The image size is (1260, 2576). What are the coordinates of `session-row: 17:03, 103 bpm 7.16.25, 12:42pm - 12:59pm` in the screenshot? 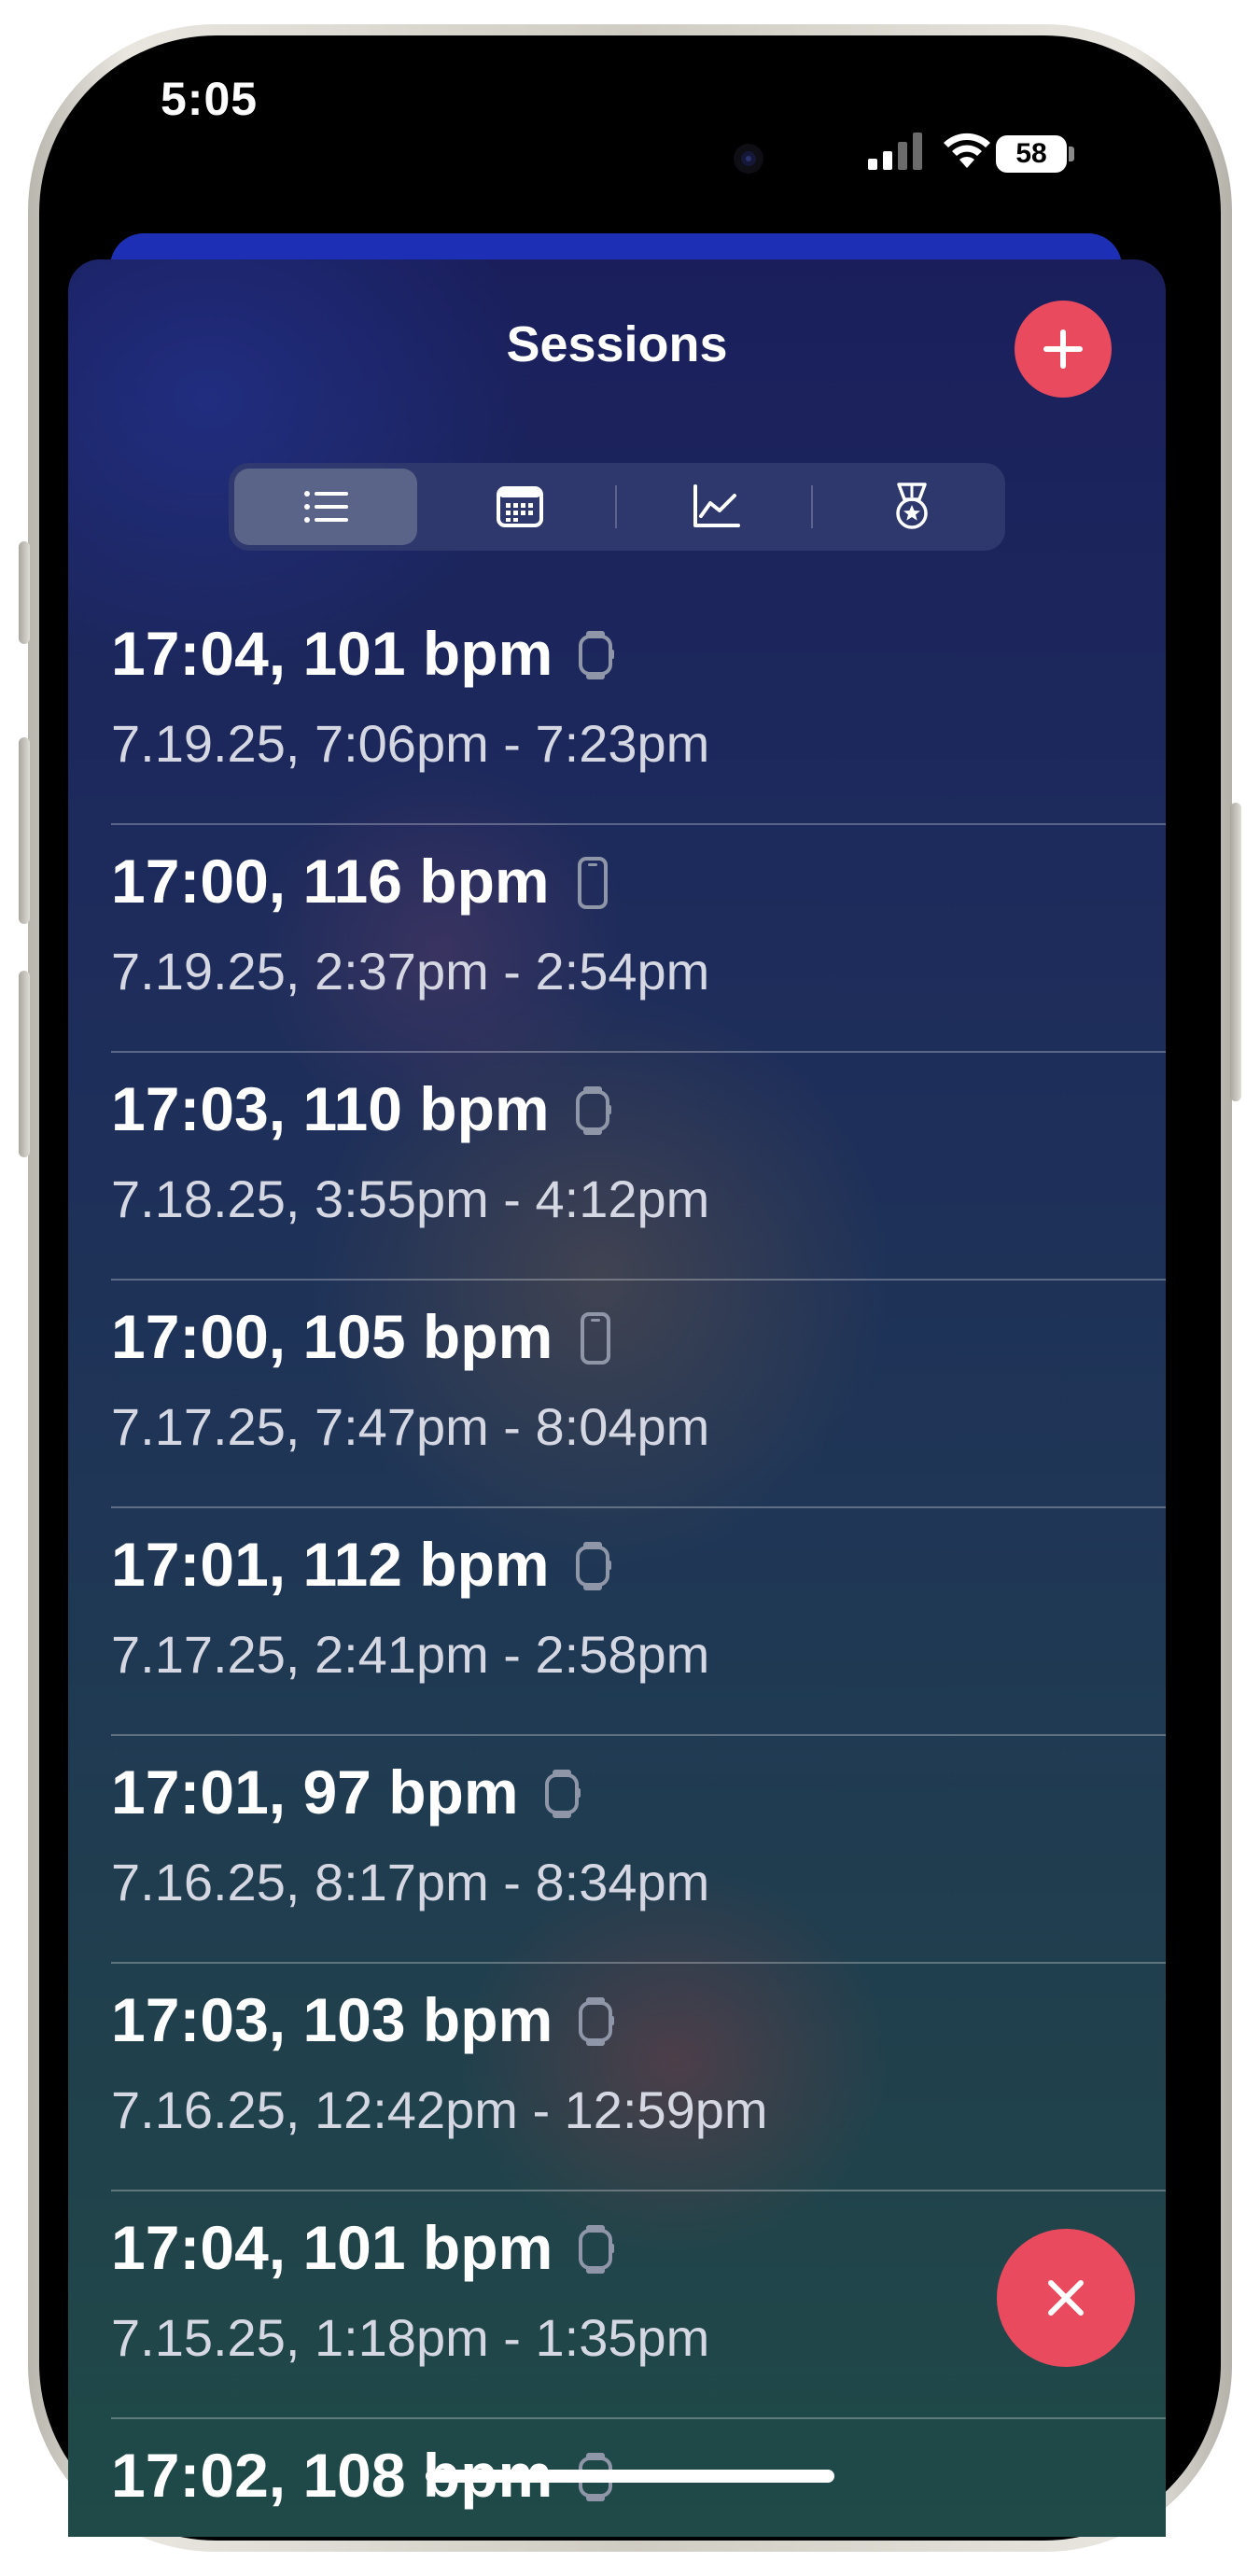 It's located at (638, 2077).